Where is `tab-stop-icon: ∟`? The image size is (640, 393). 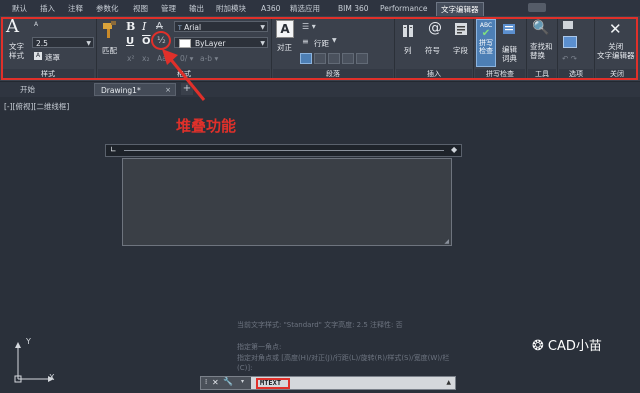
tab-stop-icon: ∟ is located at coordinates (113, 149).